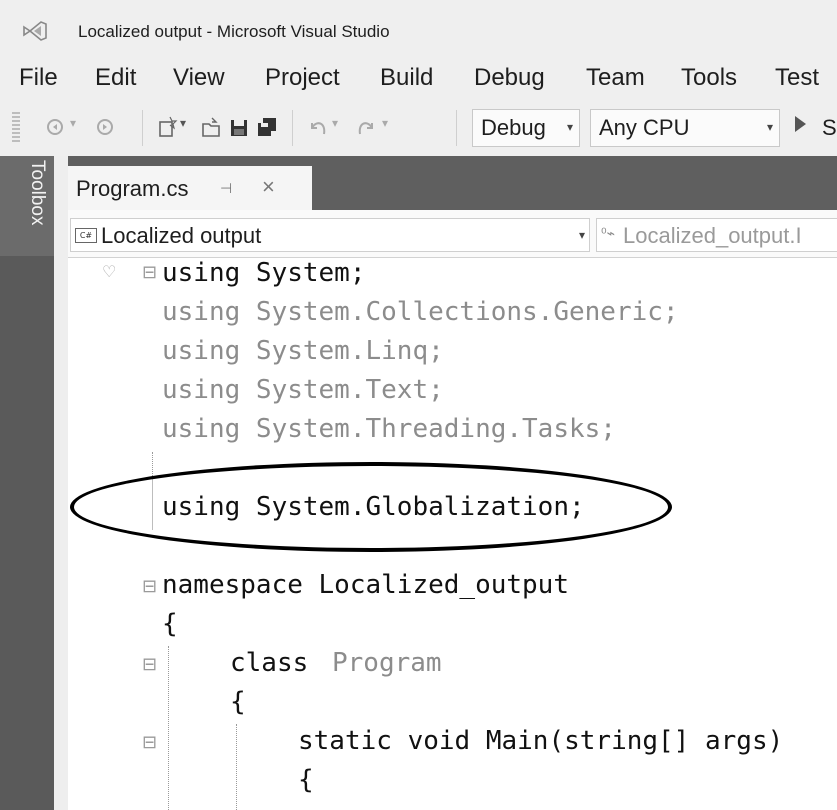 Image resolution: width=837 pixels, height=810 pixels. Describe the element at coordinates (55, 127) in the screenshot. I see `back-icon` at that location.